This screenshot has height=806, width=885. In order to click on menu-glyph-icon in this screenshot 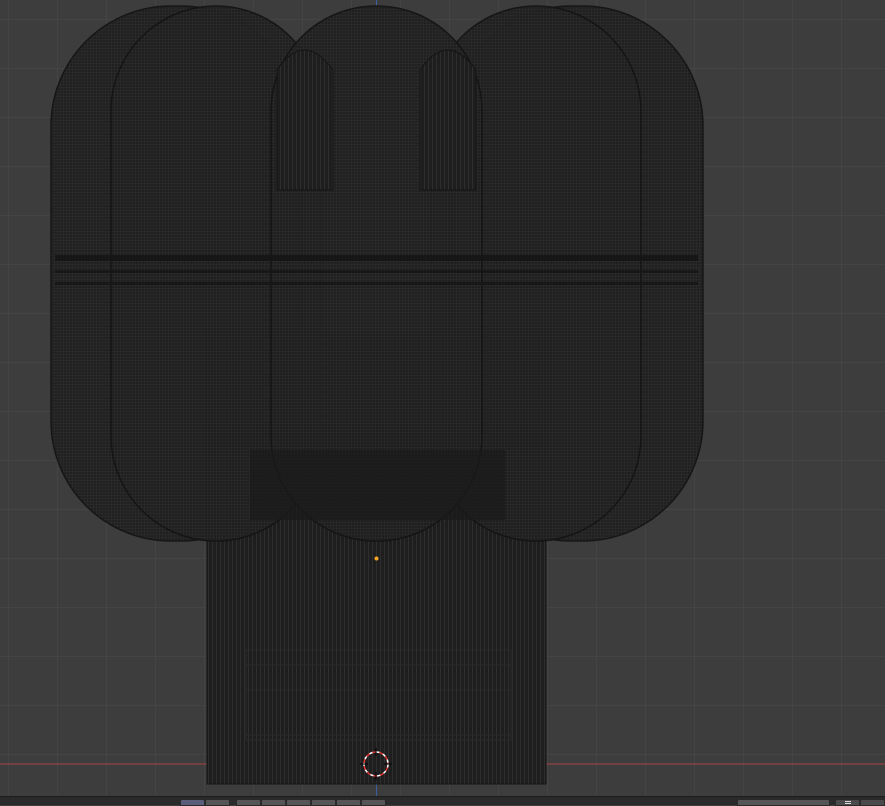, I will do `click(848, 802)`.